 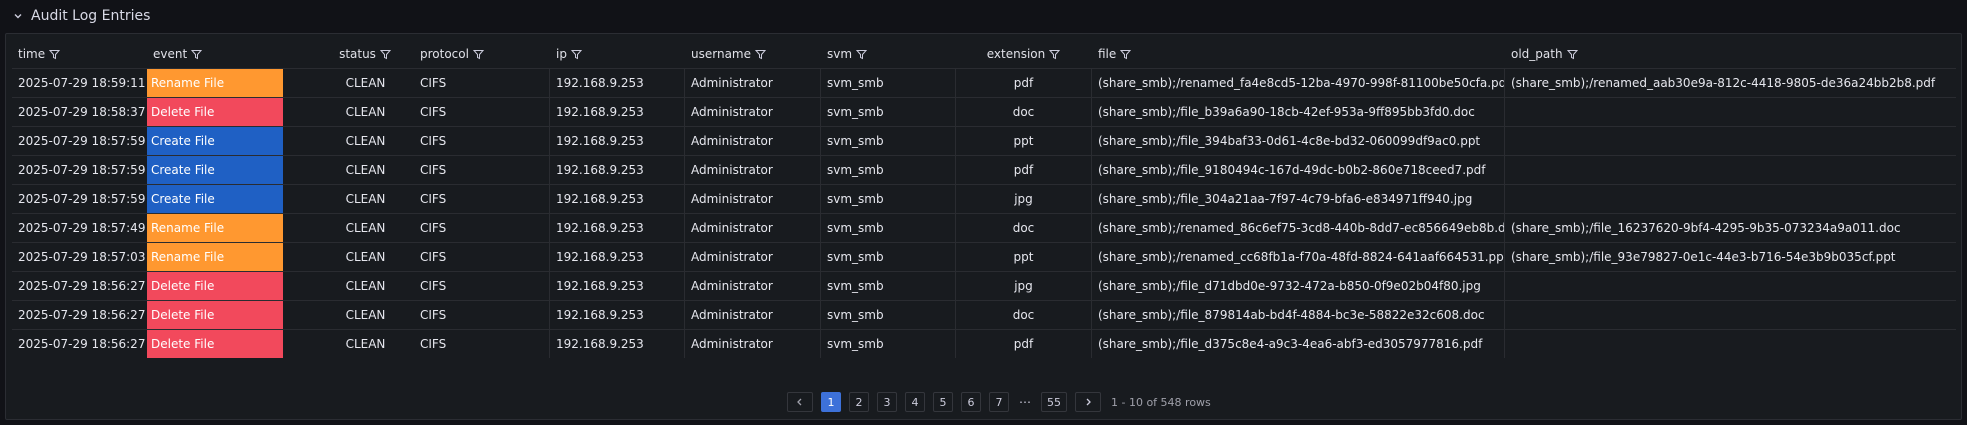 I want to click on pagination: 1234567 ⋯ 55 1 - 10 of 548 rows, so click(x=983, y=402).